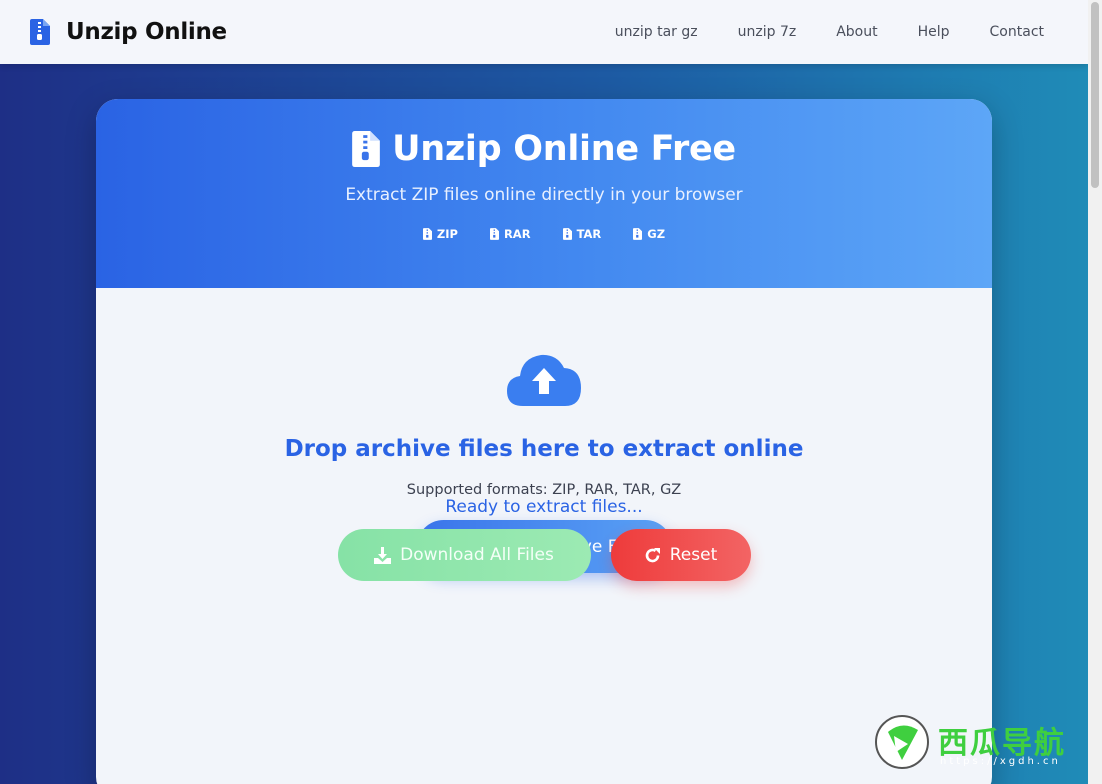 The width and height of the screenshot is (1102, 784). What do you see at coordinates (693, 555) in the screenshot?
I see `reset-label: Reset` at bounding box center [693, 555].